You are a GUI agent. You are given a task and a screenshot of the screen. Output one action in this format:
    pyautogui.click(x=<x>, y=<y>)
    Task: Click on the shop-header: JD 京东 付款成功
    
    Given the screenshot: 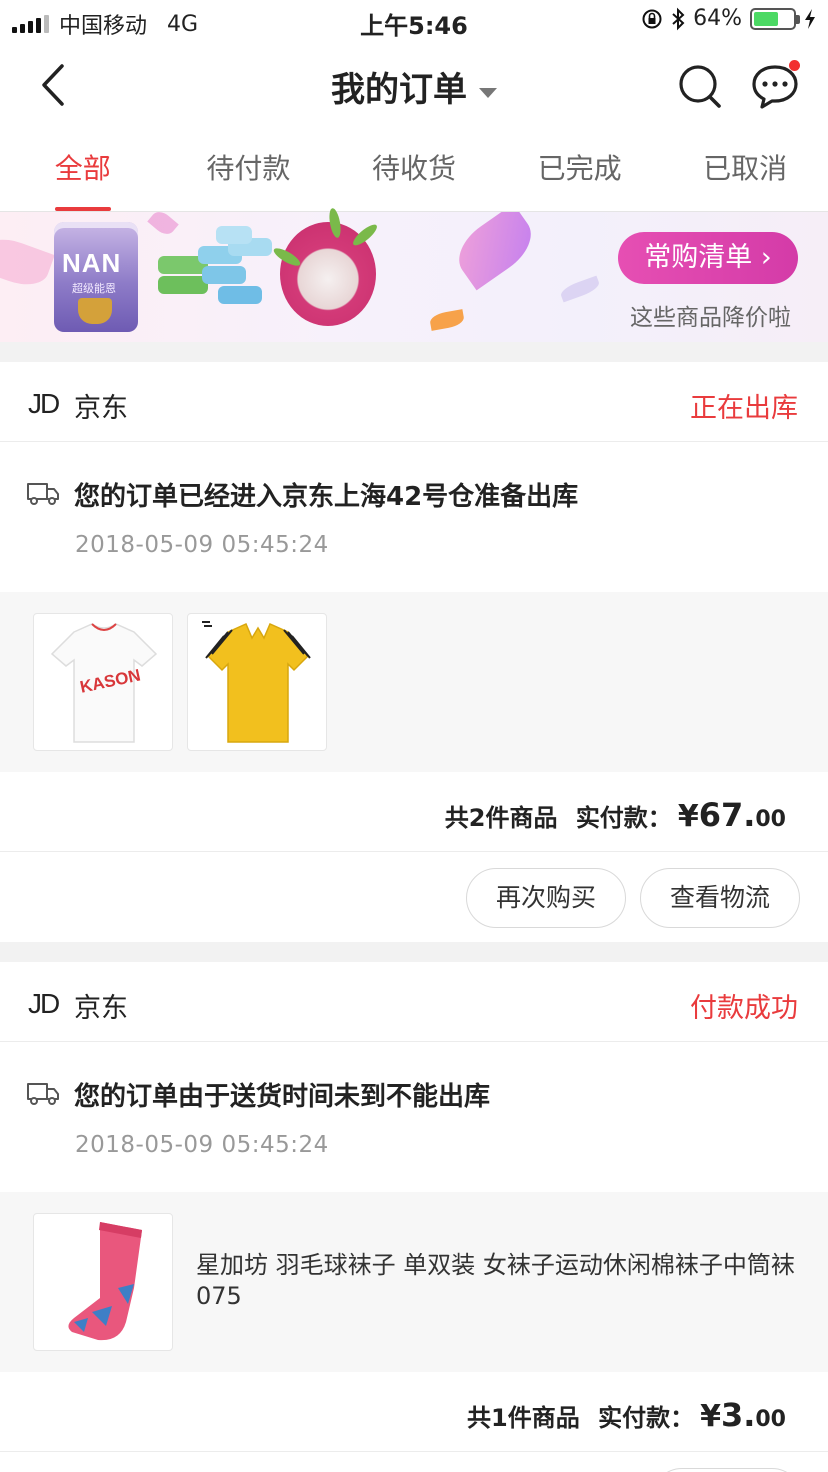 What is the action you would take?
    pyautogui.click(x=414, y=1002)
    